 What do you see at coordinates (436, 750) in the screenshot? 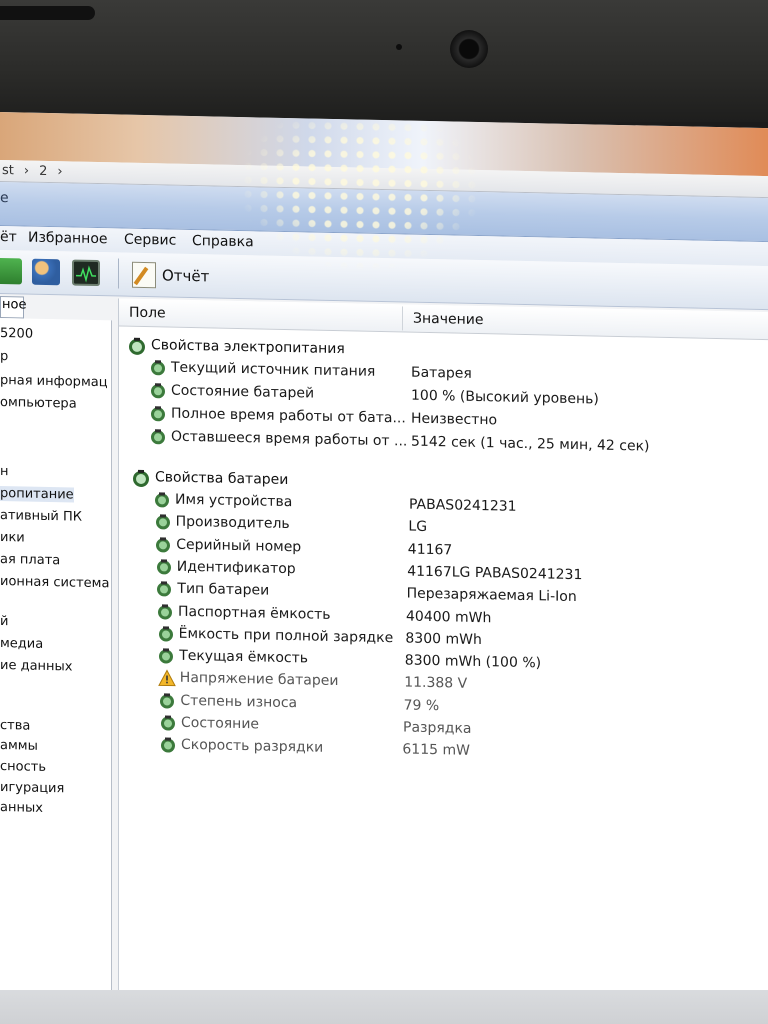
I see `property-value: 6115 mW` at bounding box center [436, 750].